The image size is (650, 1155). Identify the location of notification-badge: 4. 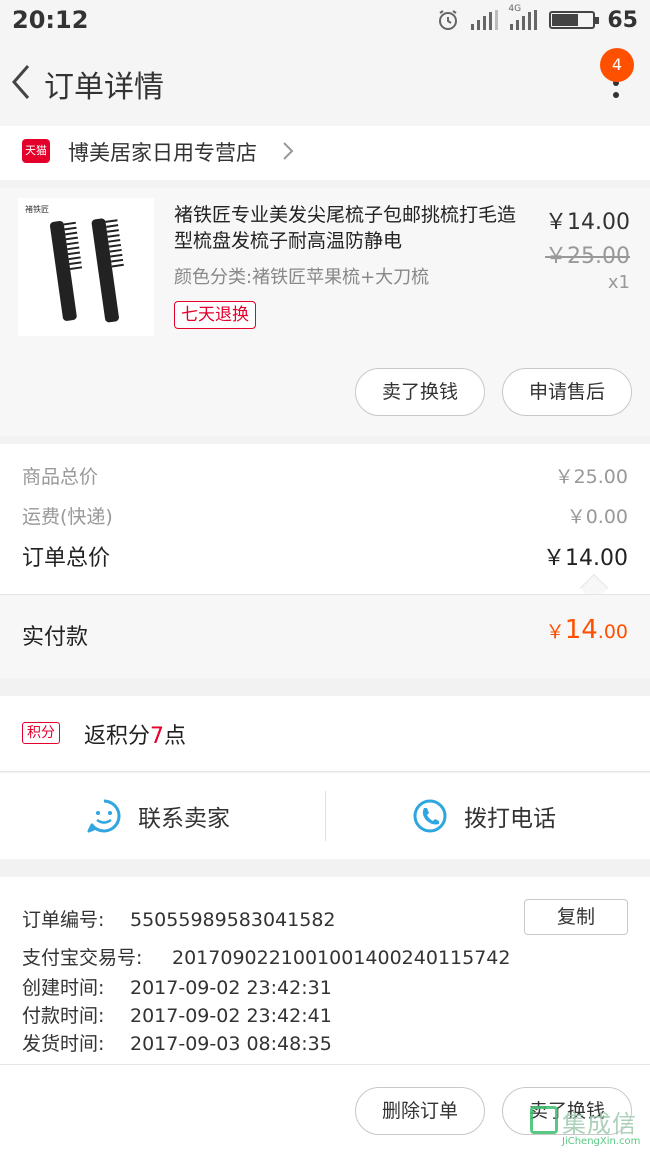
(617, 65).